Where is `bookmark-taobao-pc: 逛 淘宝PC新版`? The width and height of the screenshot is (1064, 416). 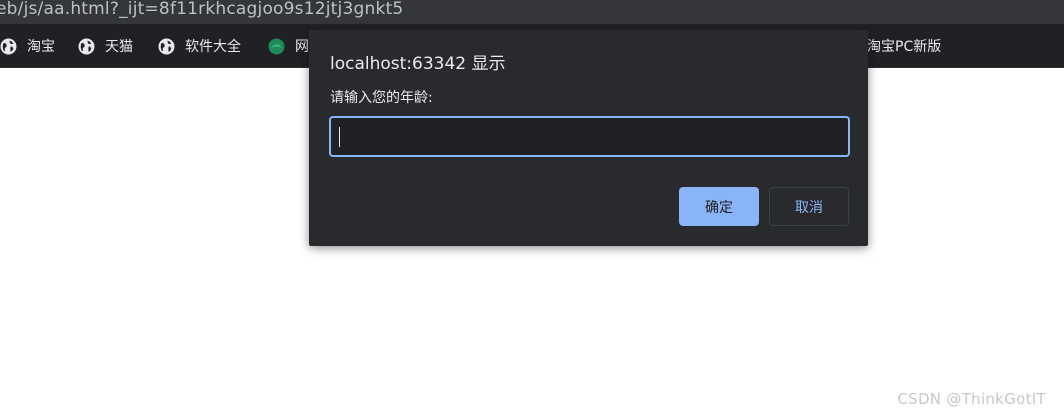 bookmark-taobao-pc: 逛 淘宝PC新版 is located at coordinates (897, 46).